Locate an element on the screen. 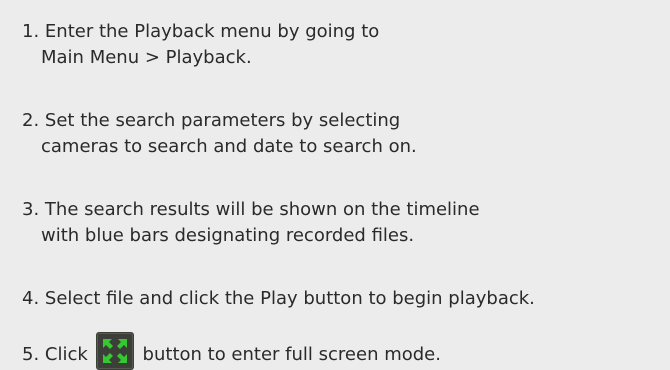  fullscreen-icon is located at coordinates (114, 351).